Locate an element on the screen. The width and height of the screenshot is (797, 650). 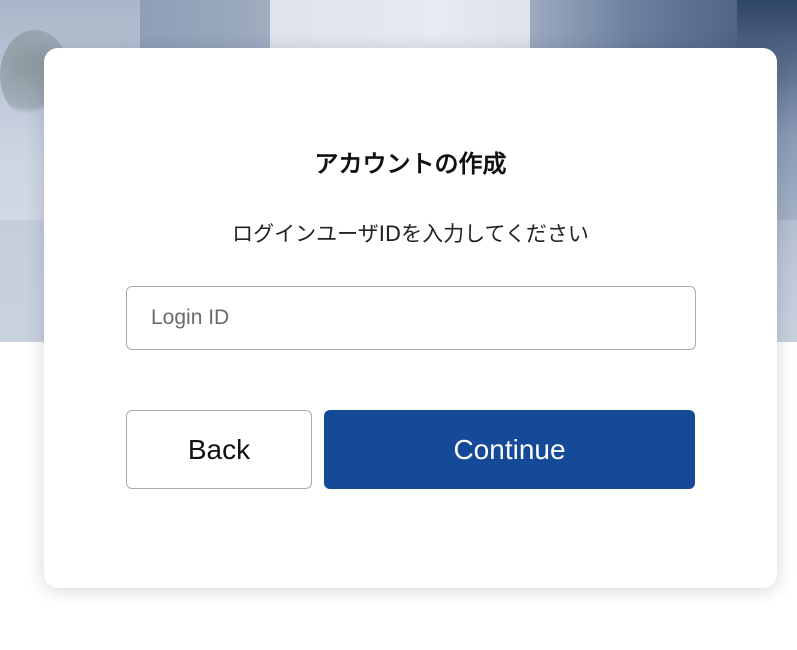
continue-button: Continue is located at coordinates (509, 449).